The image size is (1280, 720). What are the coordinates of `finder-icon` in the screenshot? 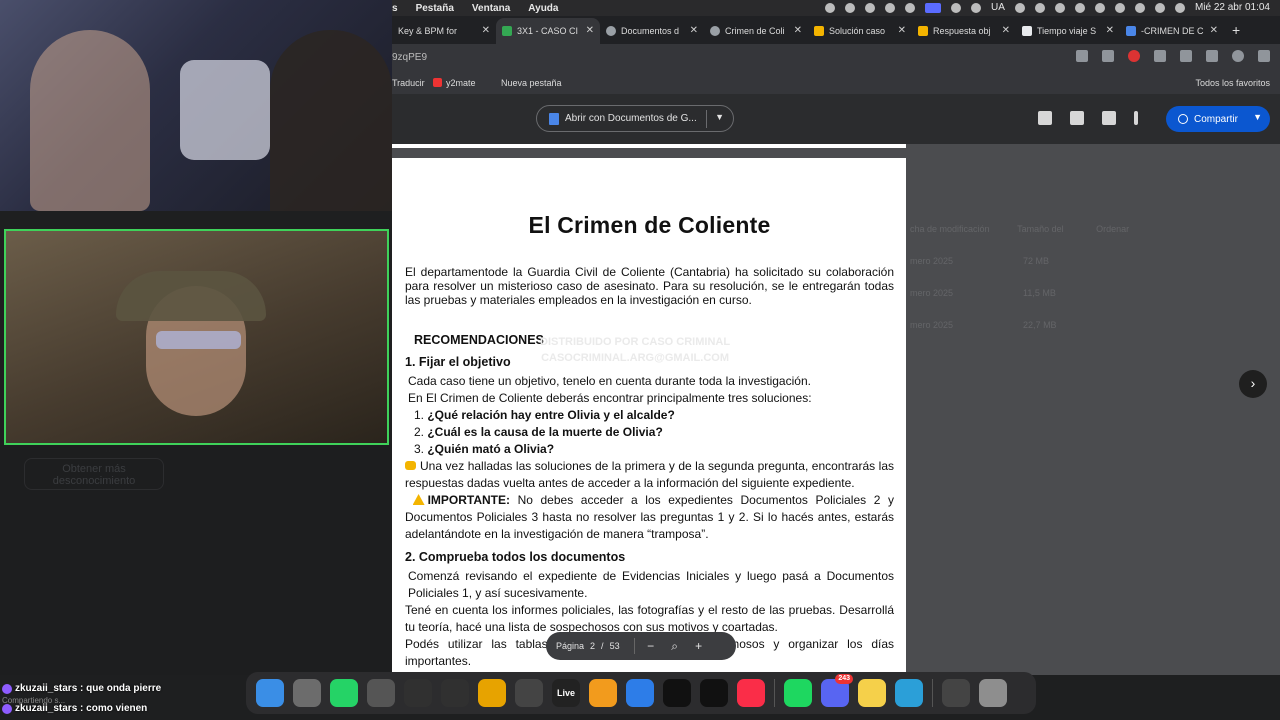 It's located at (270, 693).